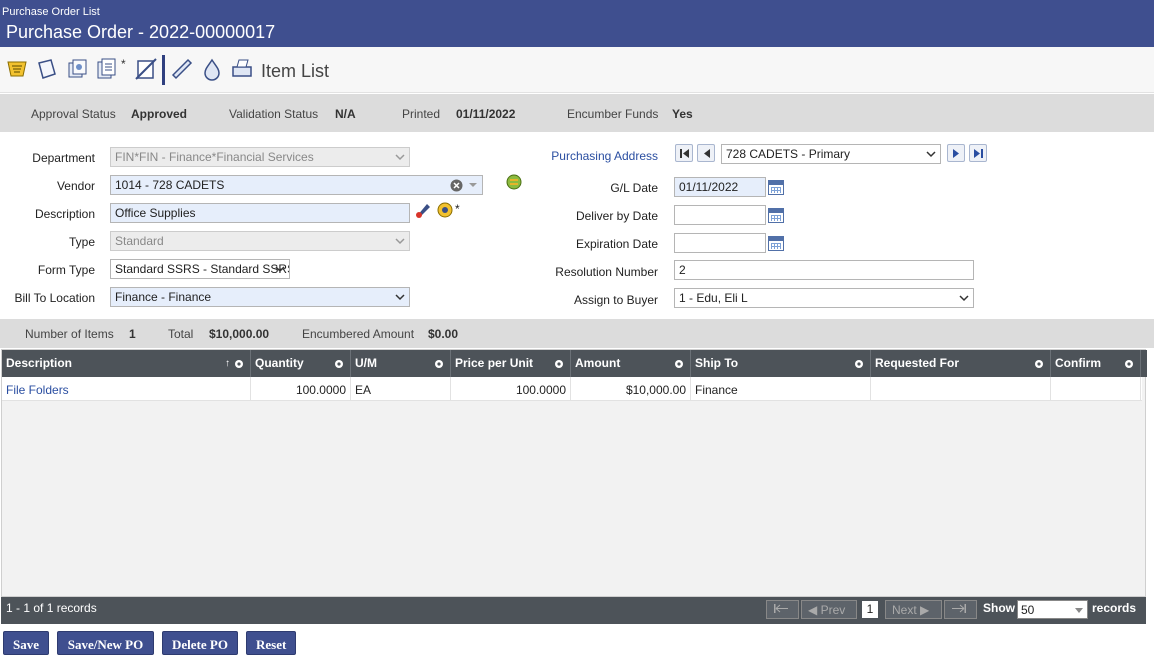 The width and height of the screenshot is (1154, 656). I want to click on next-icon, so click(956, 153).